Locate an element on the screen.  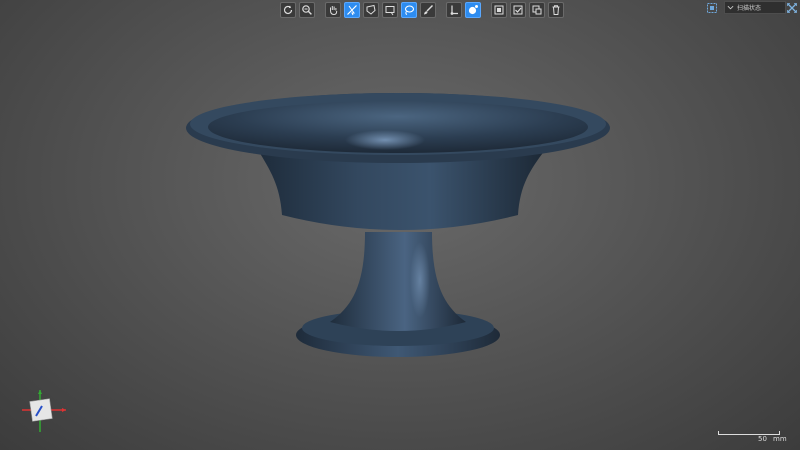
bowl-stem is located at coordinates (398, 281).